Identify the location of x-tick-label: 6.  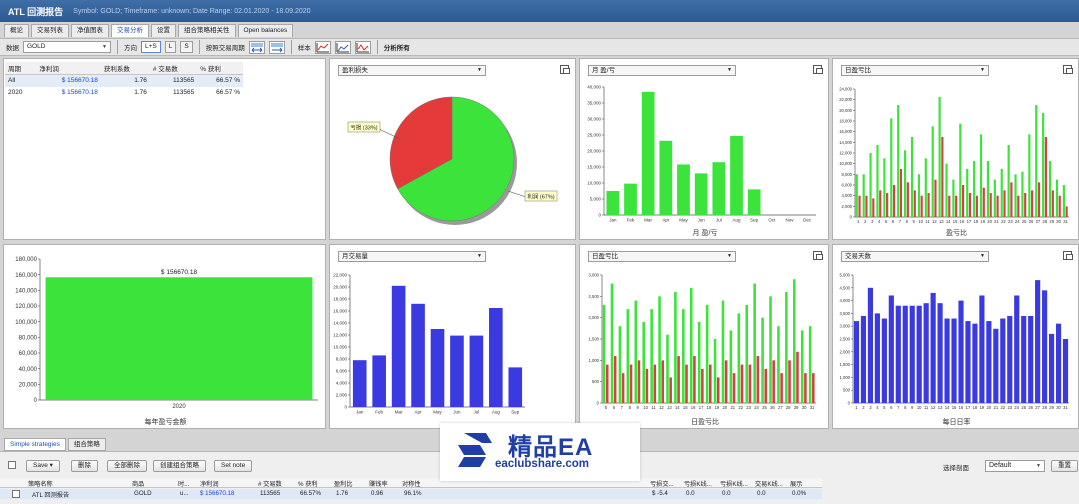
(614, 407).